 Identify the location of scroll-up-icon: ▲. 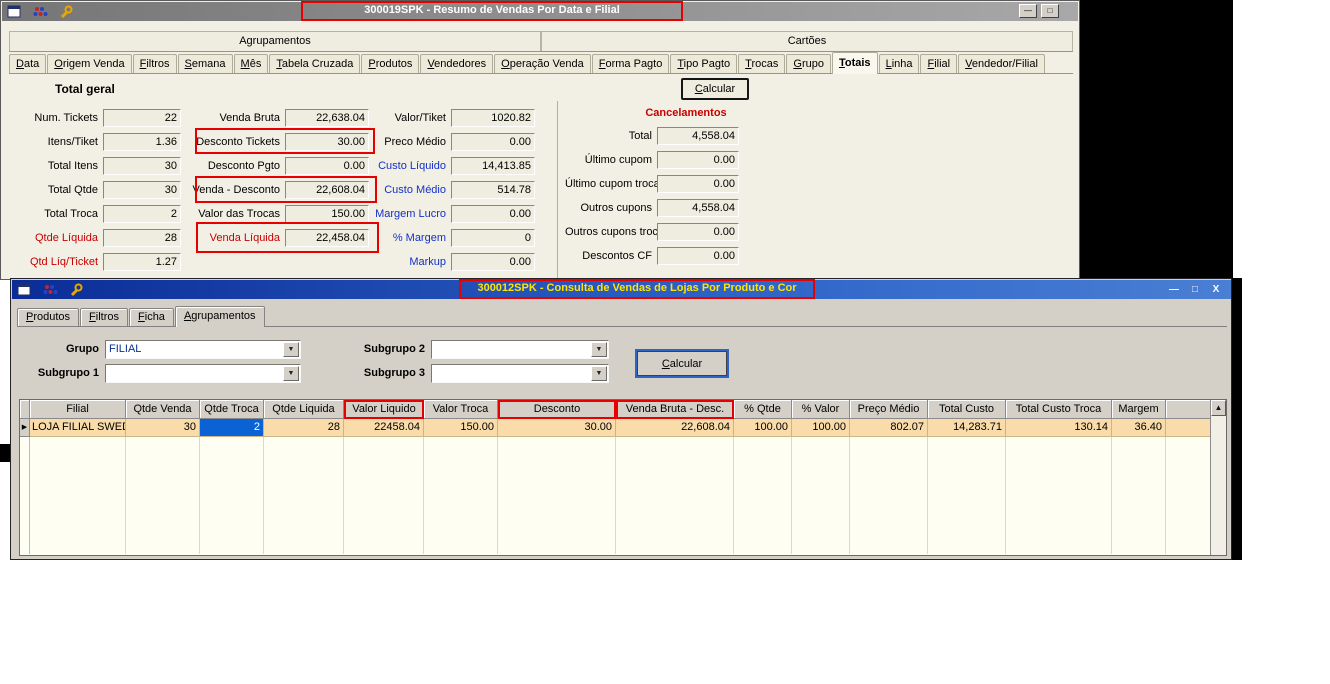
(1218, 408).